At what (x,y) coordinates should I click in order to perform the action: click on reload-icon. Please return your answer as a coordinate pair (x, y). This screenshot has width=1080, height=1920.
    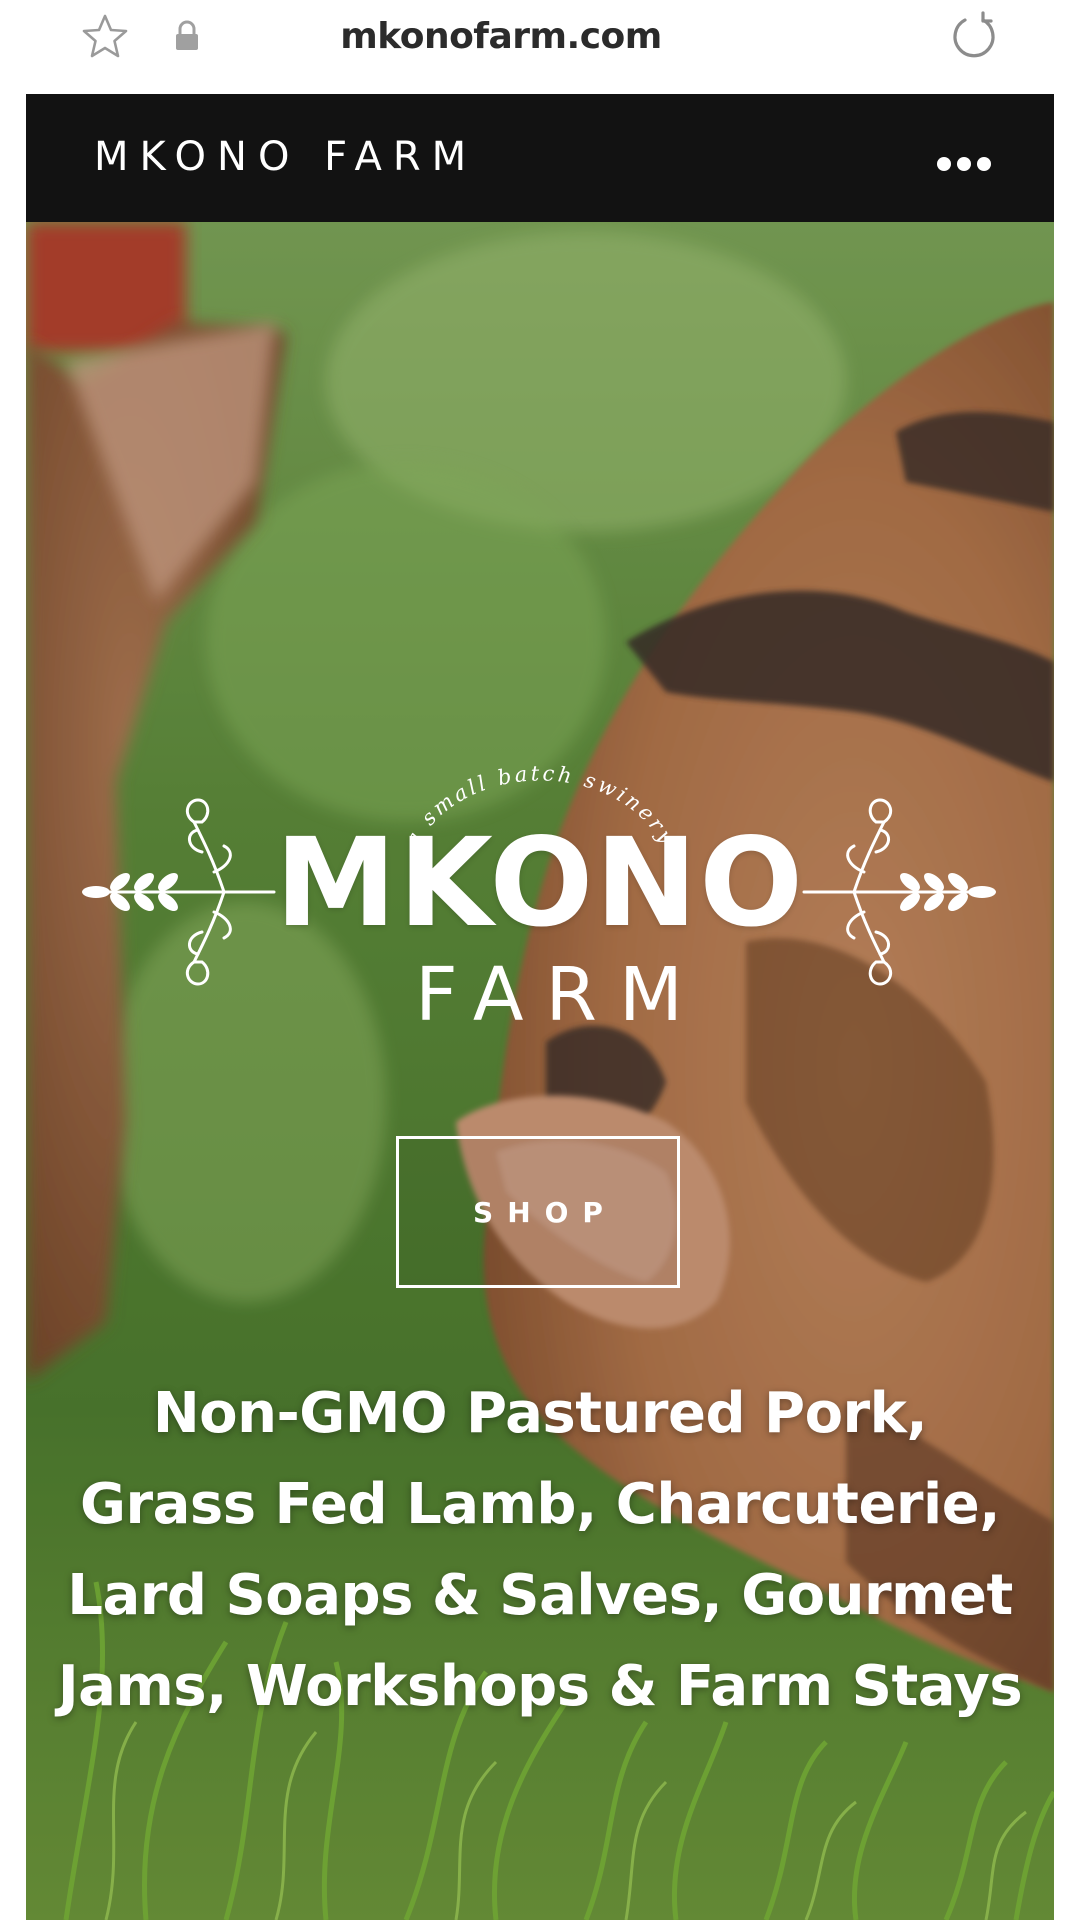
    Looking at the image, I should click on (974, 36).